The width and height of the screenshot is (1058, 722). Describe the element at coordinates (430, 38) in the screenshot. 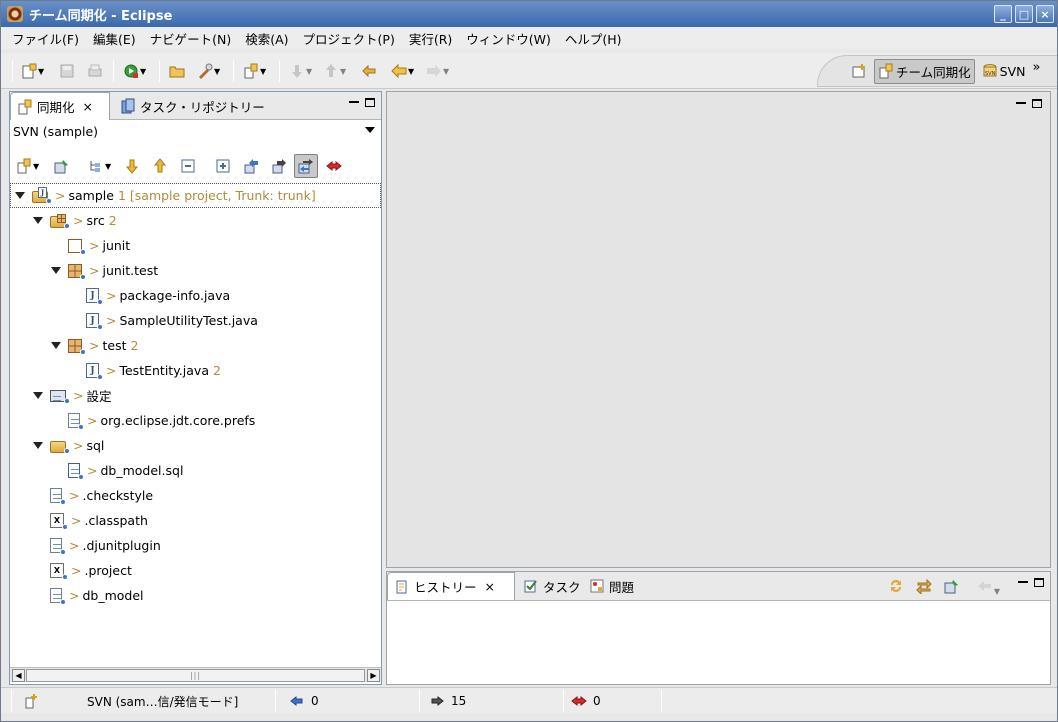

I see `menu-run: 実行(R)` at that location.